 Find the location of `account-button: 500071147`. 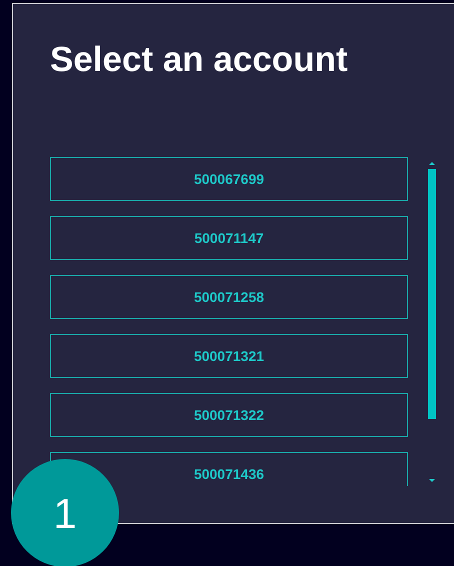

account-button: 500071147 is located at coordinates (229, 238).